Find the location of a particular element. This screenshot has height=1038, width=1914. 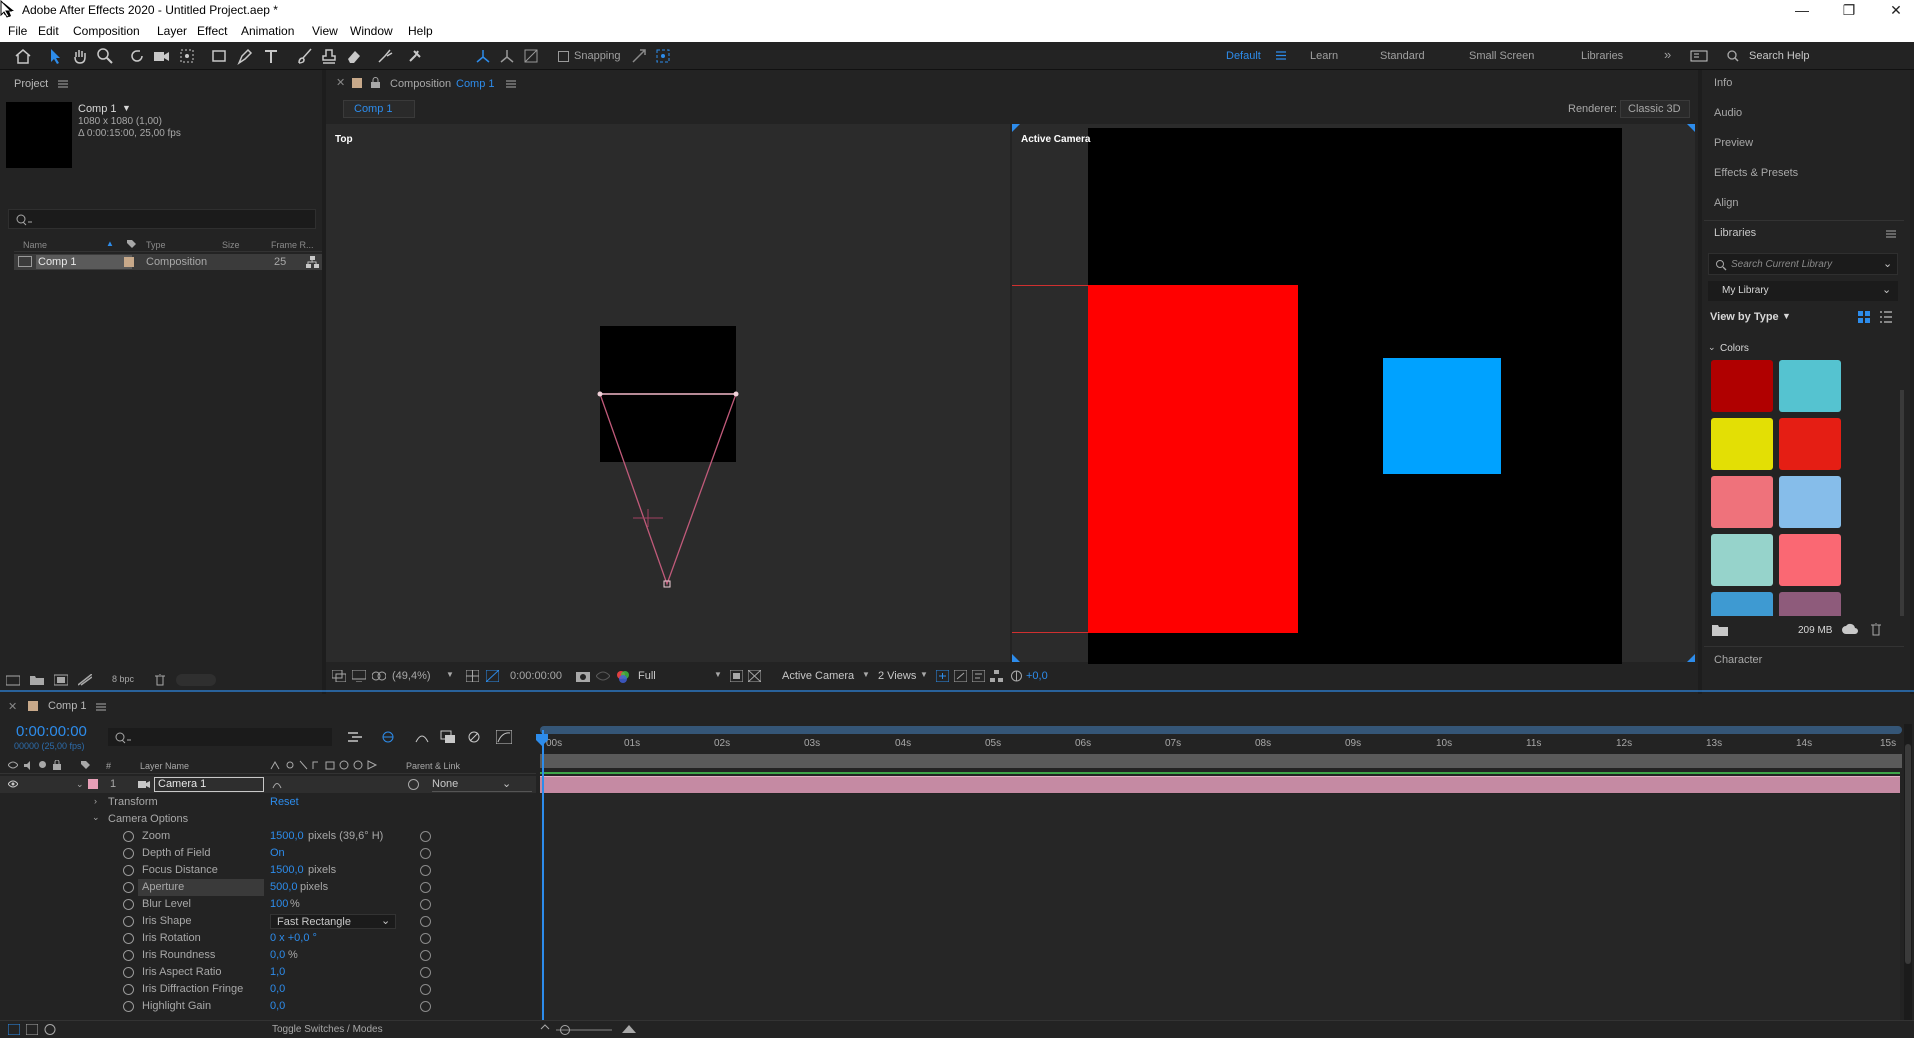

project-panel-menu-icon is located at coordinates (63, 84).